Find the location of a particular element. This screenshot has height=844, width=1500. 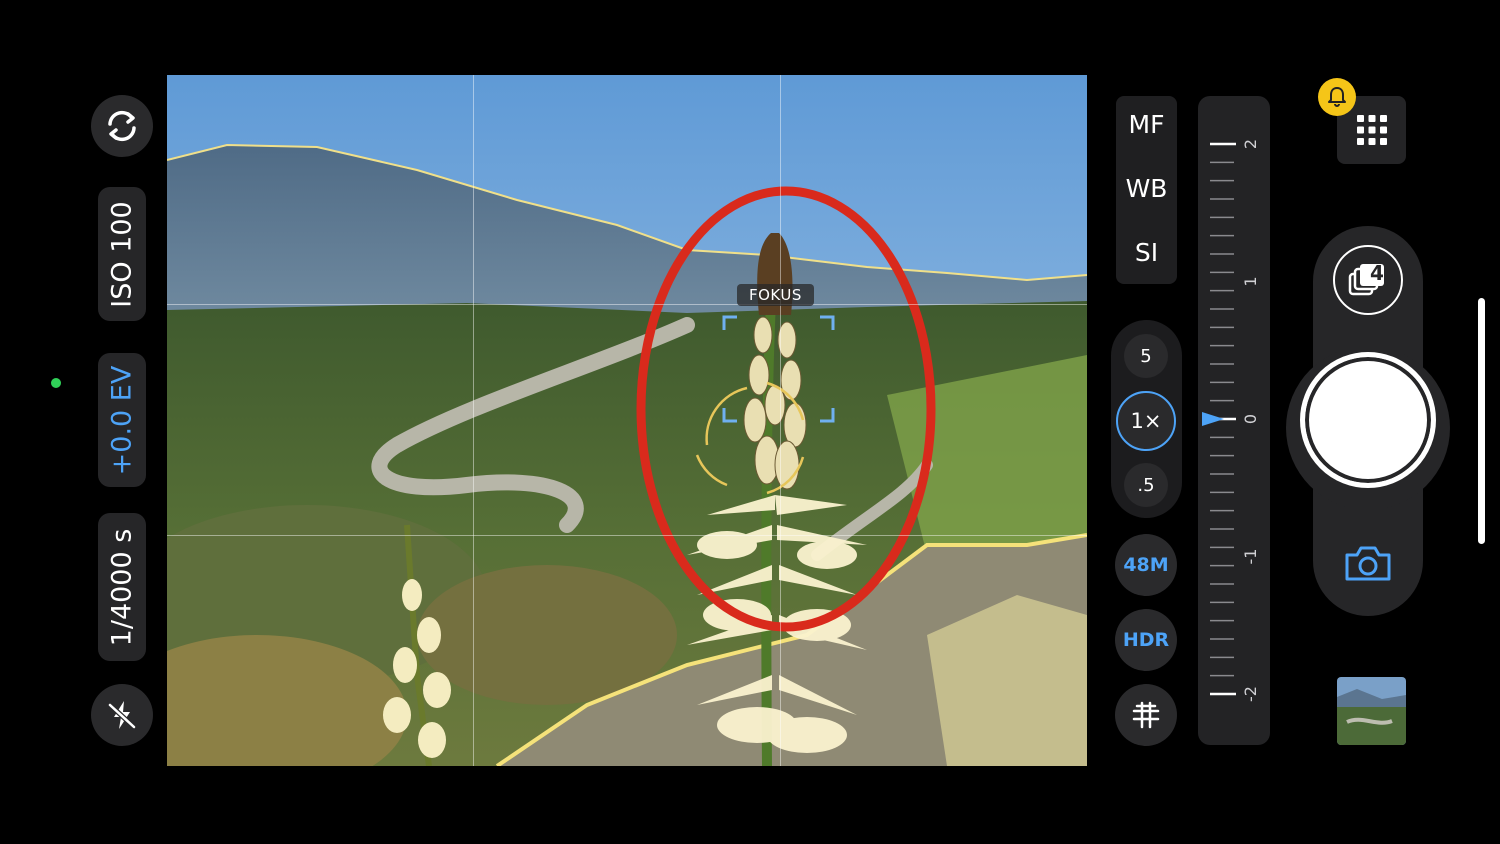

zoom-5x-button: 5 is located at coordinates (1146, 356).